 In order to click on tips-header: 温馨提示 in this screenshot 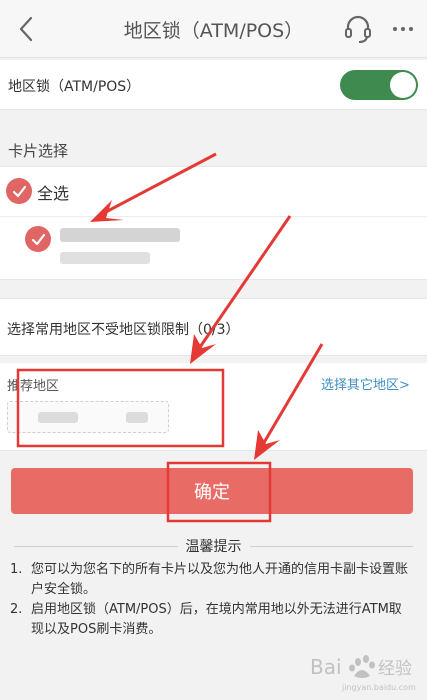, I will do `click(213, 546)`.